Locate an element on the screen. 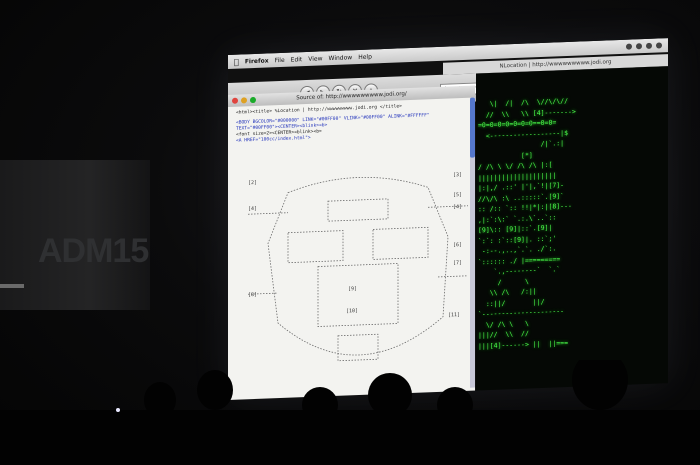  menu-help: Help is located at coordinates (365, 57).